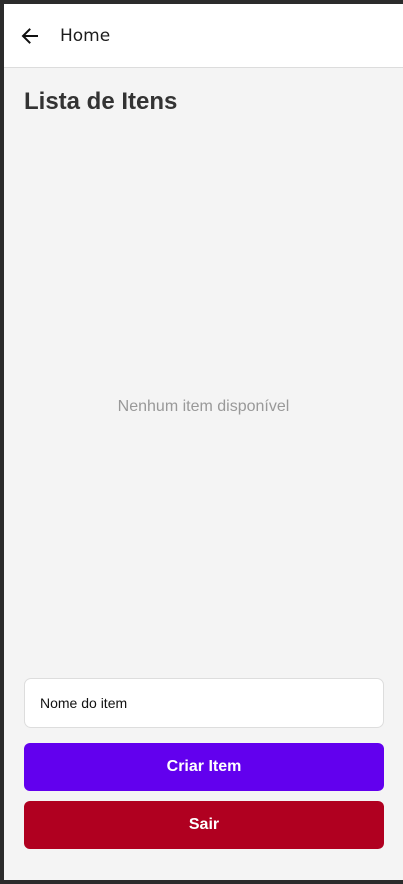 This screenshot has width=403, height=884. Describe the element at coordinates (203, 36) in the screenshot. I see `app-bar: Home` at that location.